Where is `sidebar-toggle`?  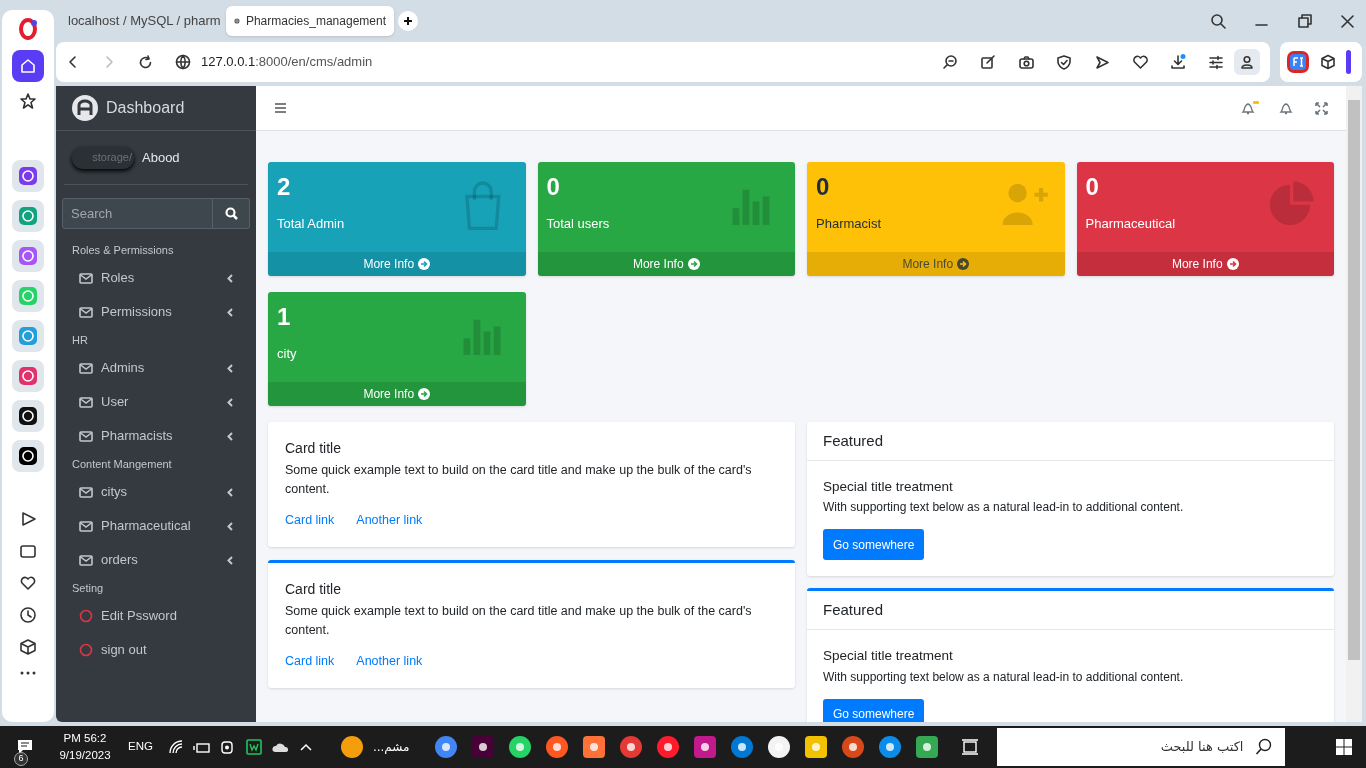 sidebar-toggle is located at coordinates (1348, 62).